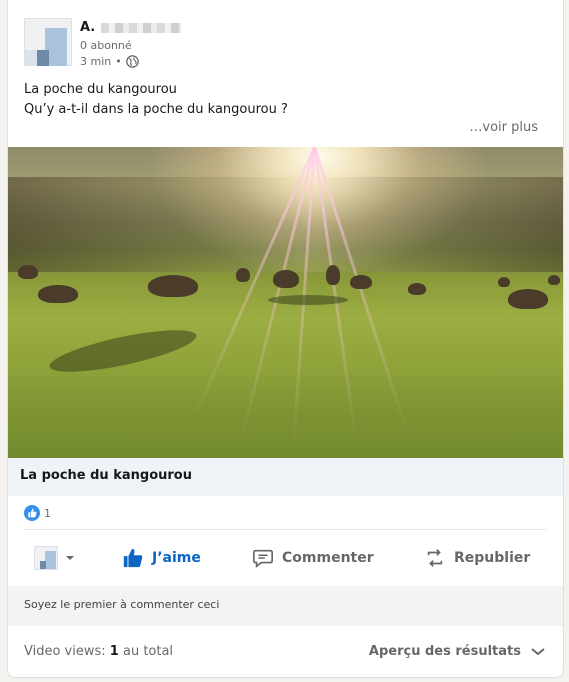  What do you see at coordinates (435, 558) in the screenshot?
I see `repost-icon` at bounding box center [435, 558].